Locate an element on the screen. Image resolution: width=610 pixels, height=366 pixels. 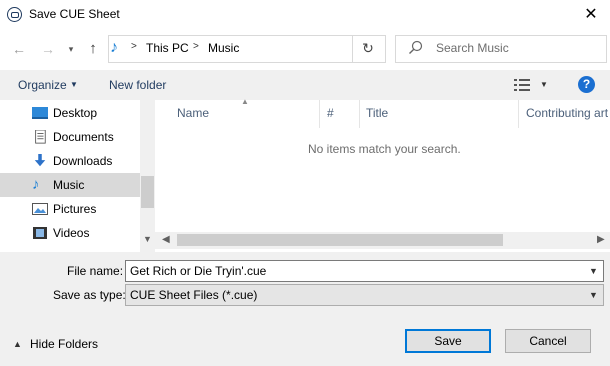
sidebar-item-pictures: Pictures is located at coordinates (70, 209).